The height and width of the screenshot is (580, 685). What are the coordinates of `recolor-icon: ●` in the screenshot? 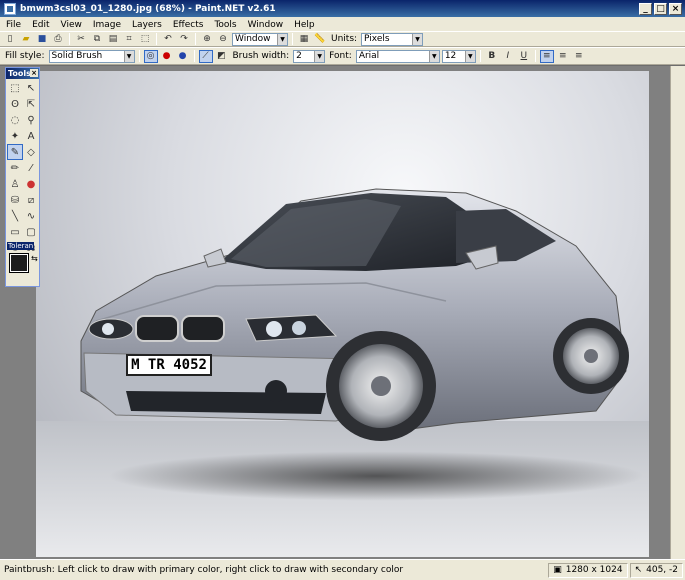 It's located at (31, 184).